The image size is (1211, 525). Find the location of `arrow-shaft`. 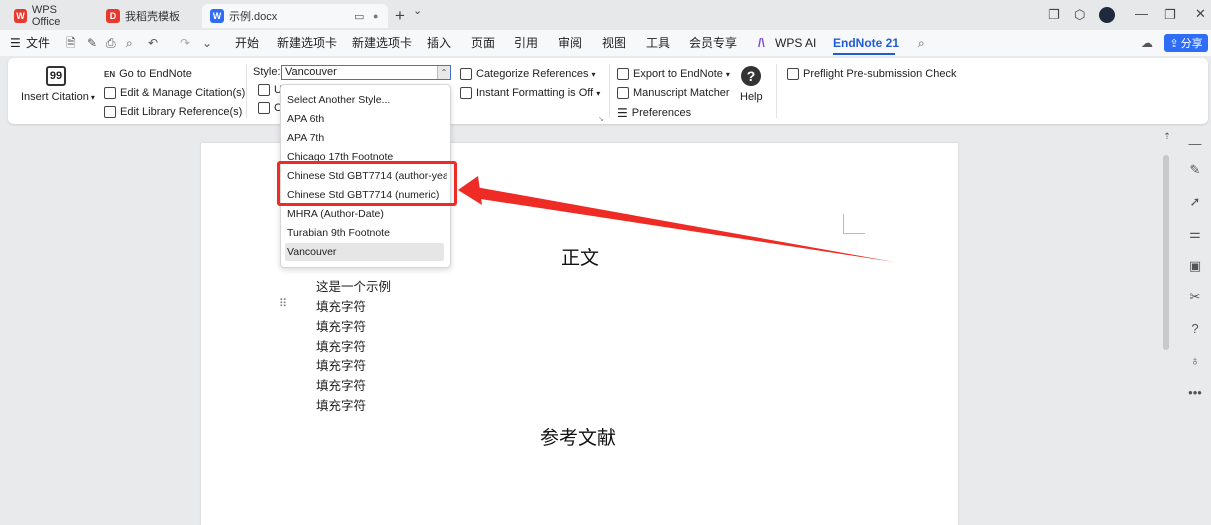

arrow-shaft is located at coordinates (682, 224).